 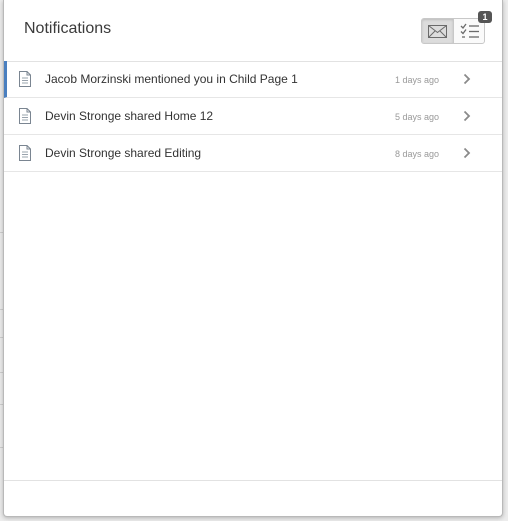 I want to click on notification-time: 5 days ago, so click(x=416, y=117).